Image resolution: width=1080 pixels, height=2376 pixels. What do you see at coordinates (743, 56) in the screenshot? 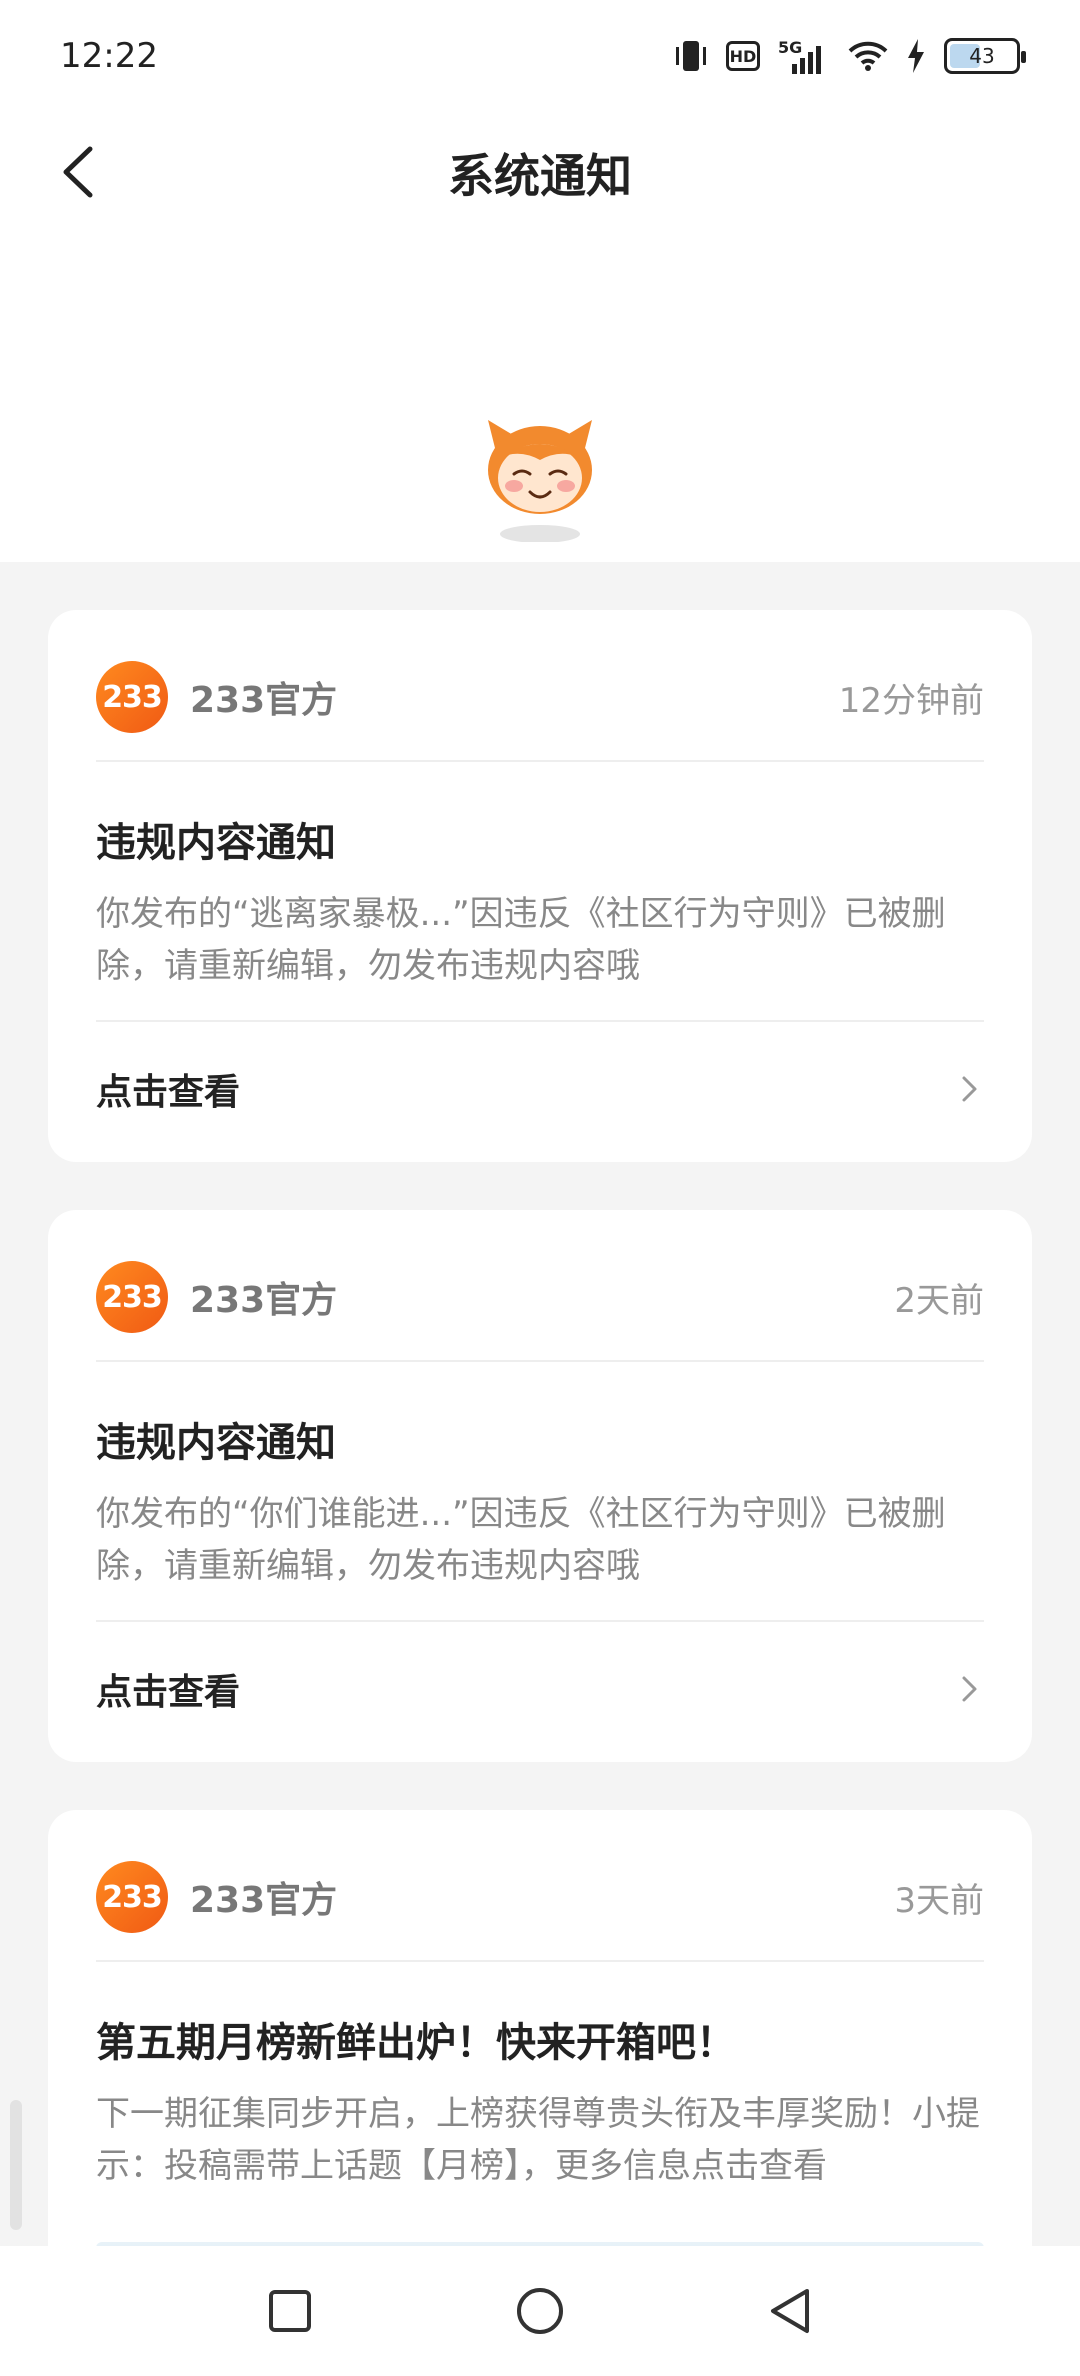
I see `hd-icon: HD` at bounding box center [743, 56].